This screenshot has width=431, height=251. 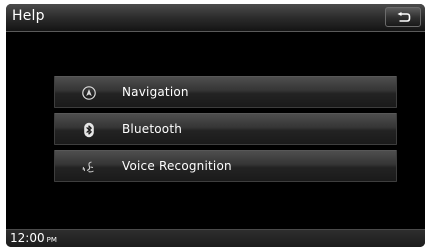 I want to click on bluetooth-help-label: Bluetooth, so click(x=152, y=129).